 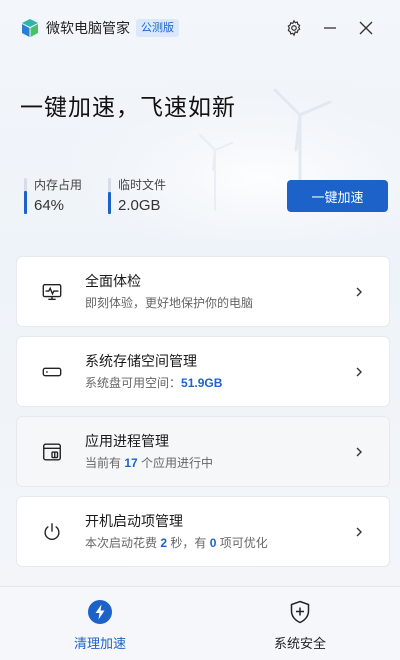 I want to click on health-check-monitor-icon, so click(x=52, y=291).